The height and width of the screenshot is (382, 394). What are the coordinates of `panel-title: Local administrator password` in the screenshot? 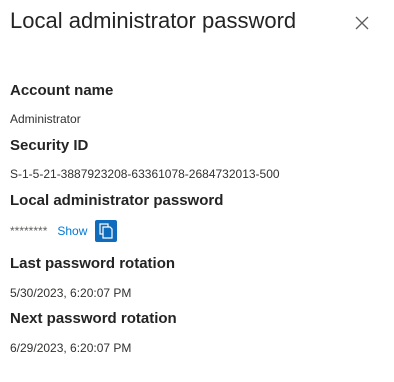 It's located at (153, 20).